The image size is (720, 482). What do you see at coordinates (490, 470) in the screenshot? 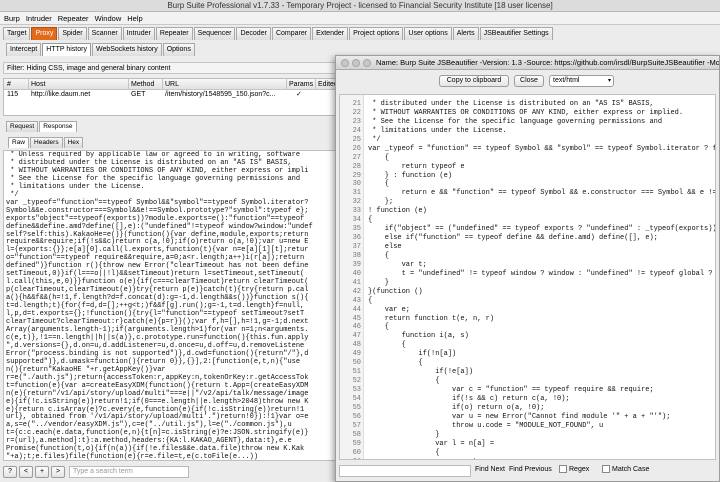
I see `find-next-button: Find Next` at bounding box center [490, 470].